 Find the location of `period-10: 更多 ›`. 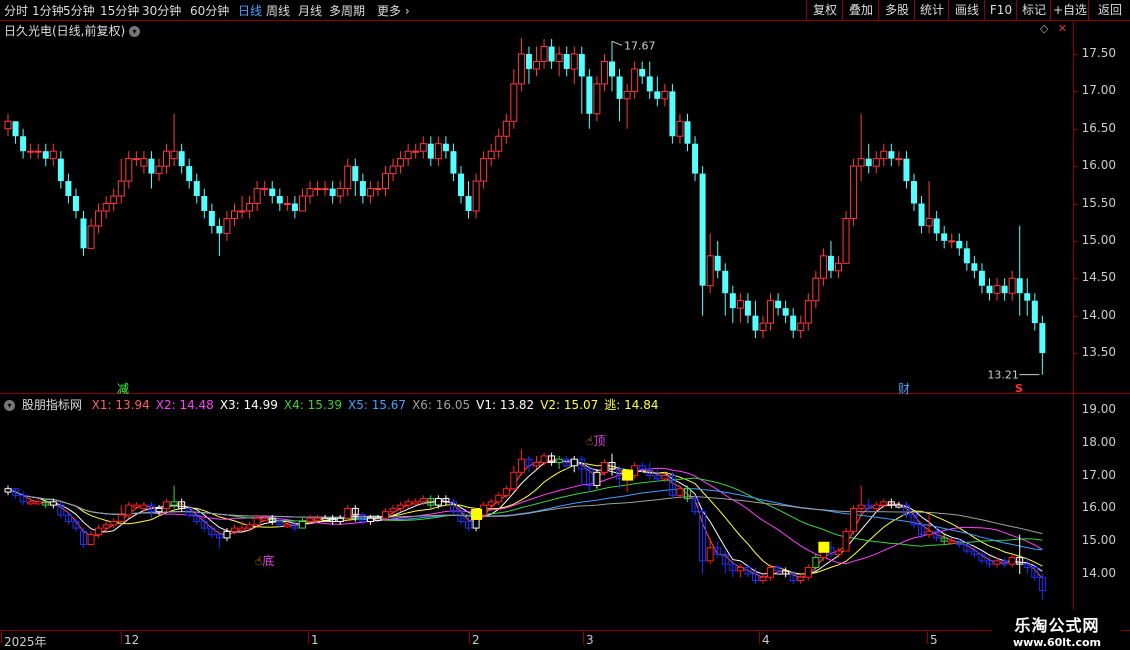

period-10: 更多 › is located at coordinates (393, 10).